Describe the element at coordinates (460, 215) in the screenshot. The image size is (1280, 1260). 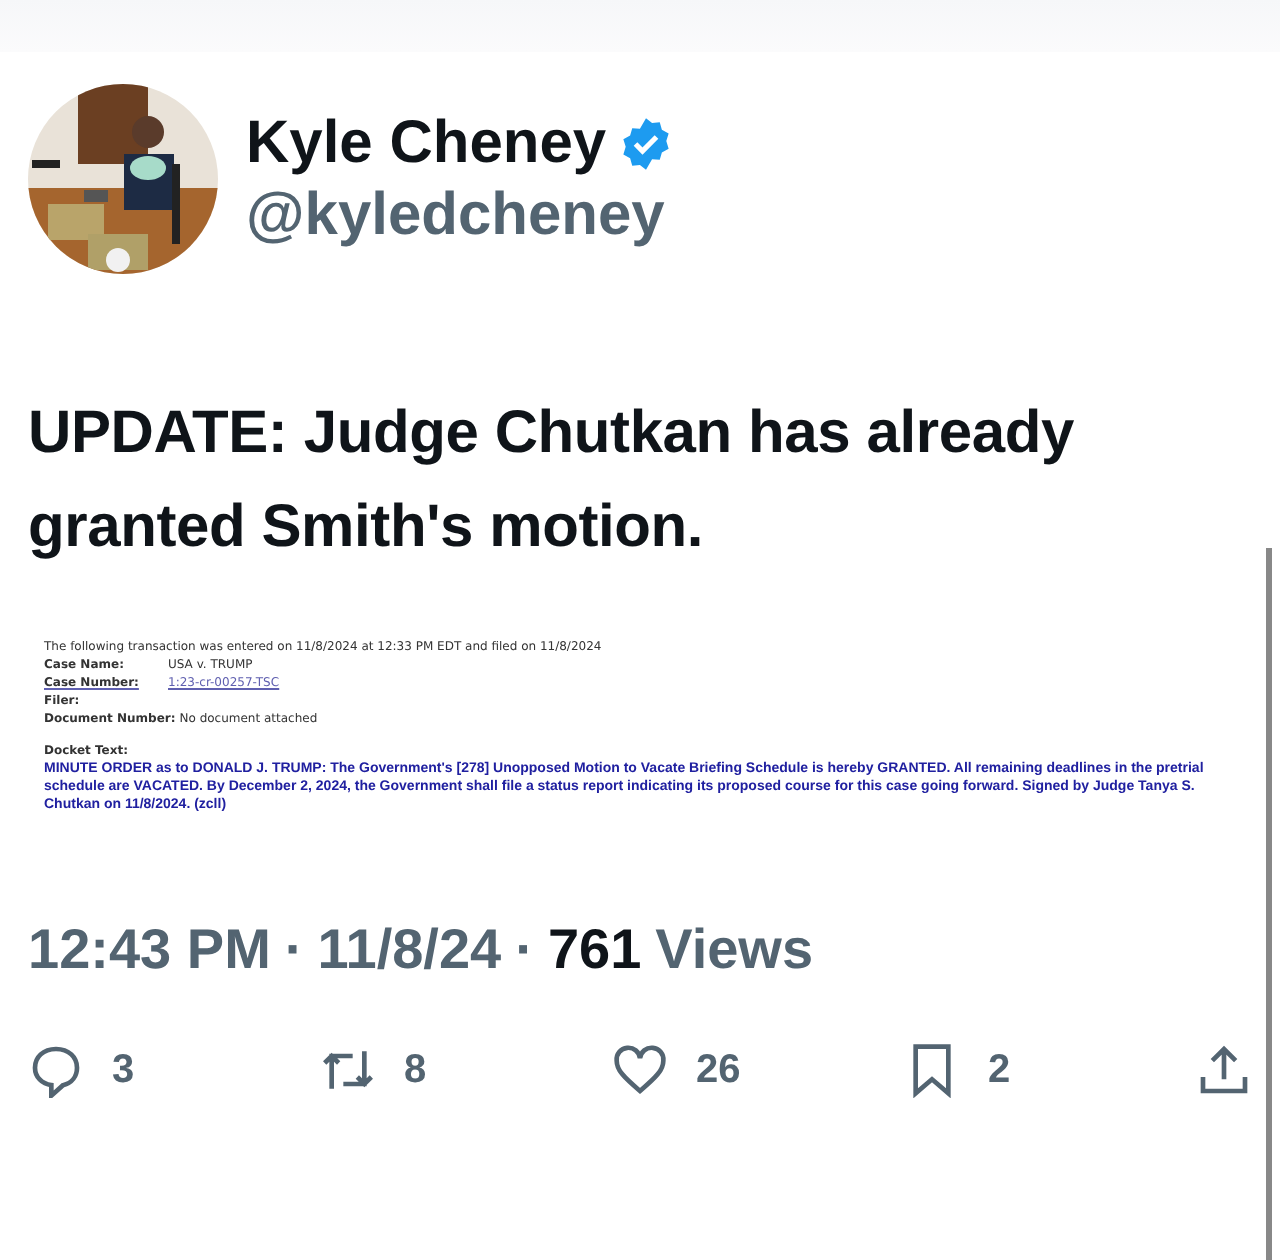
I see `author-handle: @kyledcheney` at that location.